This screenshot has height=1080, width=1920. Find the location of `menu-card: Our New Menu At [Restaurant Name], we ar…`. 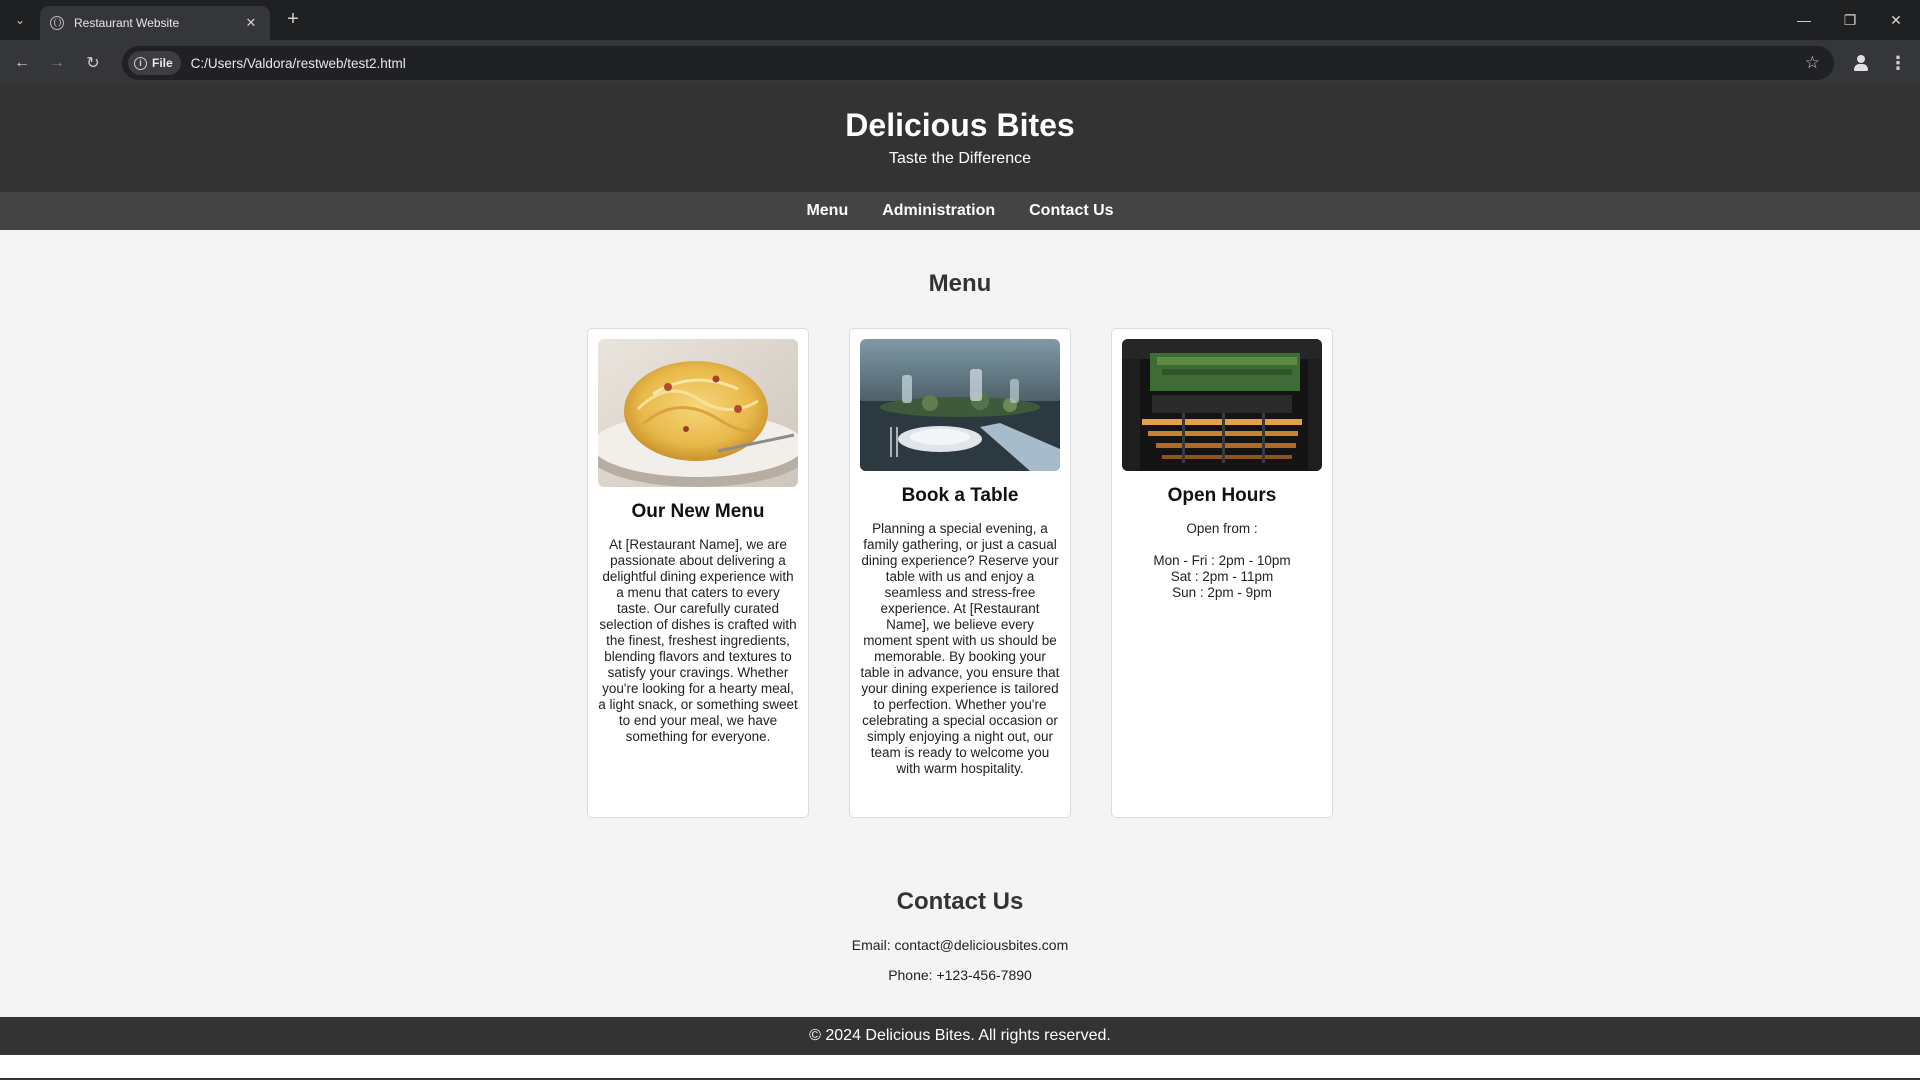

menu-card: Our New Menu At [Restaurant Name], we ar… is located at coordinates (698, 573).